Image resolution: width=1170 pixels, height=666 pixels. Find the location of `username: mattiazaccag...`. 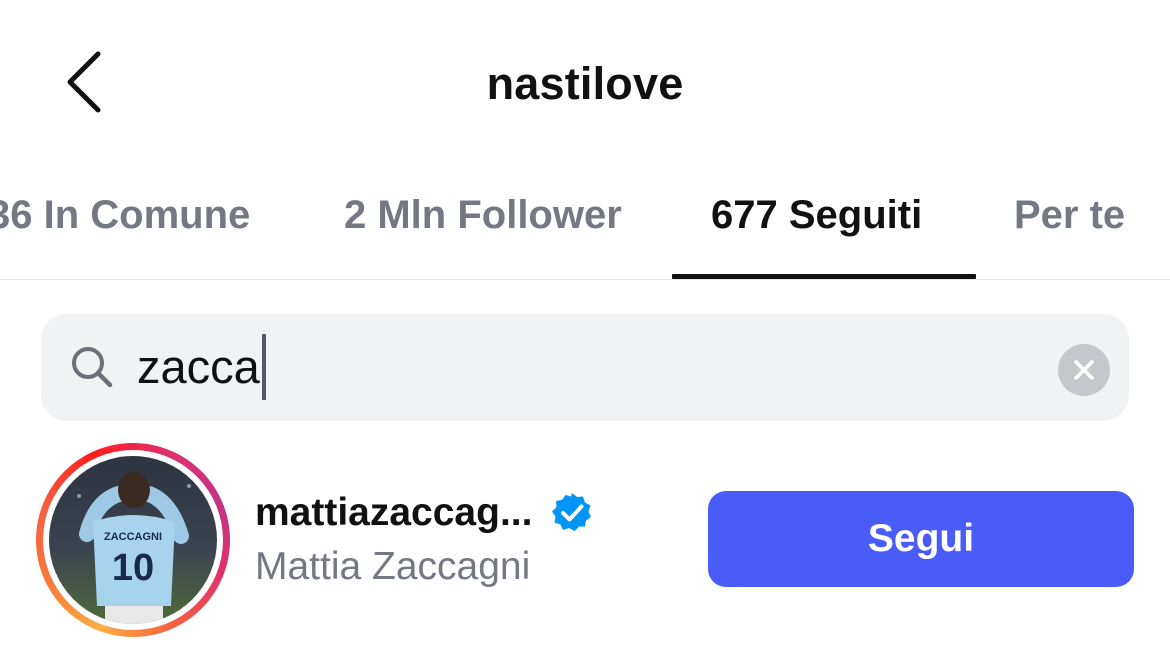

username: mattiazaccag... is located at coordinates (393, 513).